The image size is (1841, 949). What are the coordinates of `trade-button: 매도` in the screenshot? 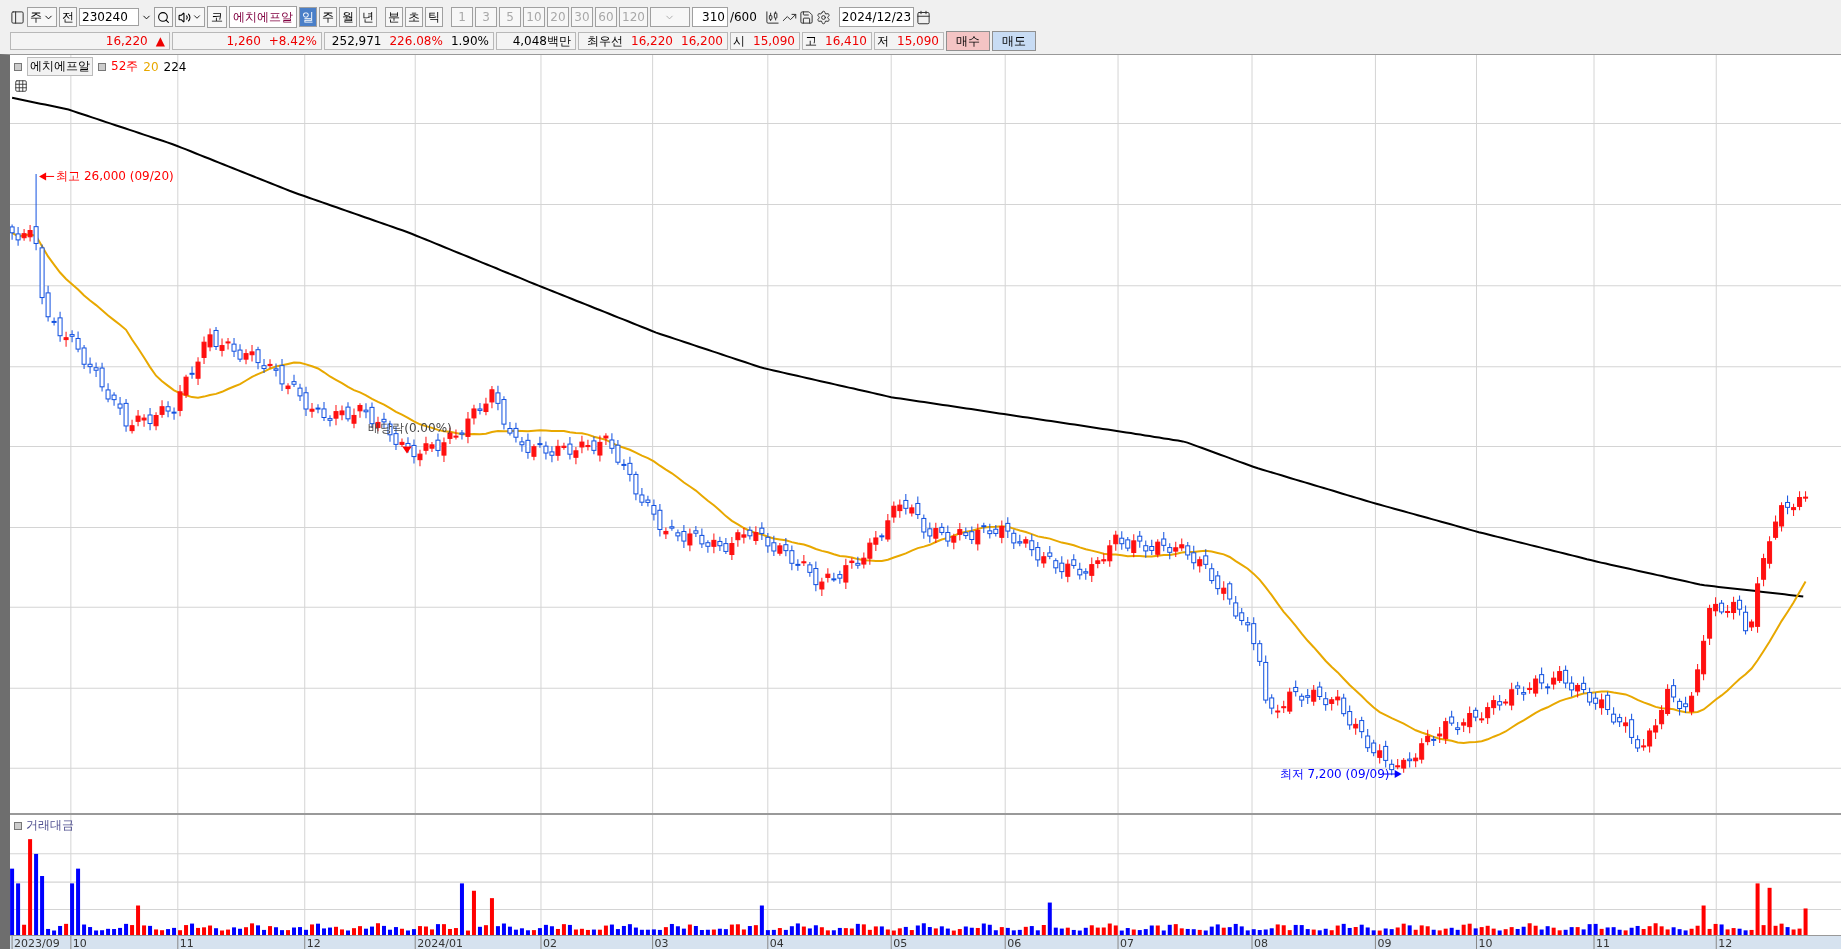 It's located at (1014, 41).